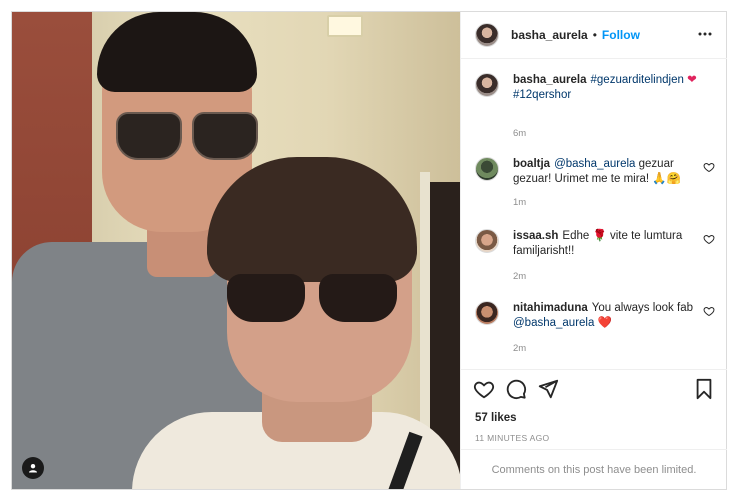 The width and height of the screenshot is (732, 500). What do you see at coordinates (594, 389) in the screenshot?
I see `action-bar` at bounding box center [594, 389].